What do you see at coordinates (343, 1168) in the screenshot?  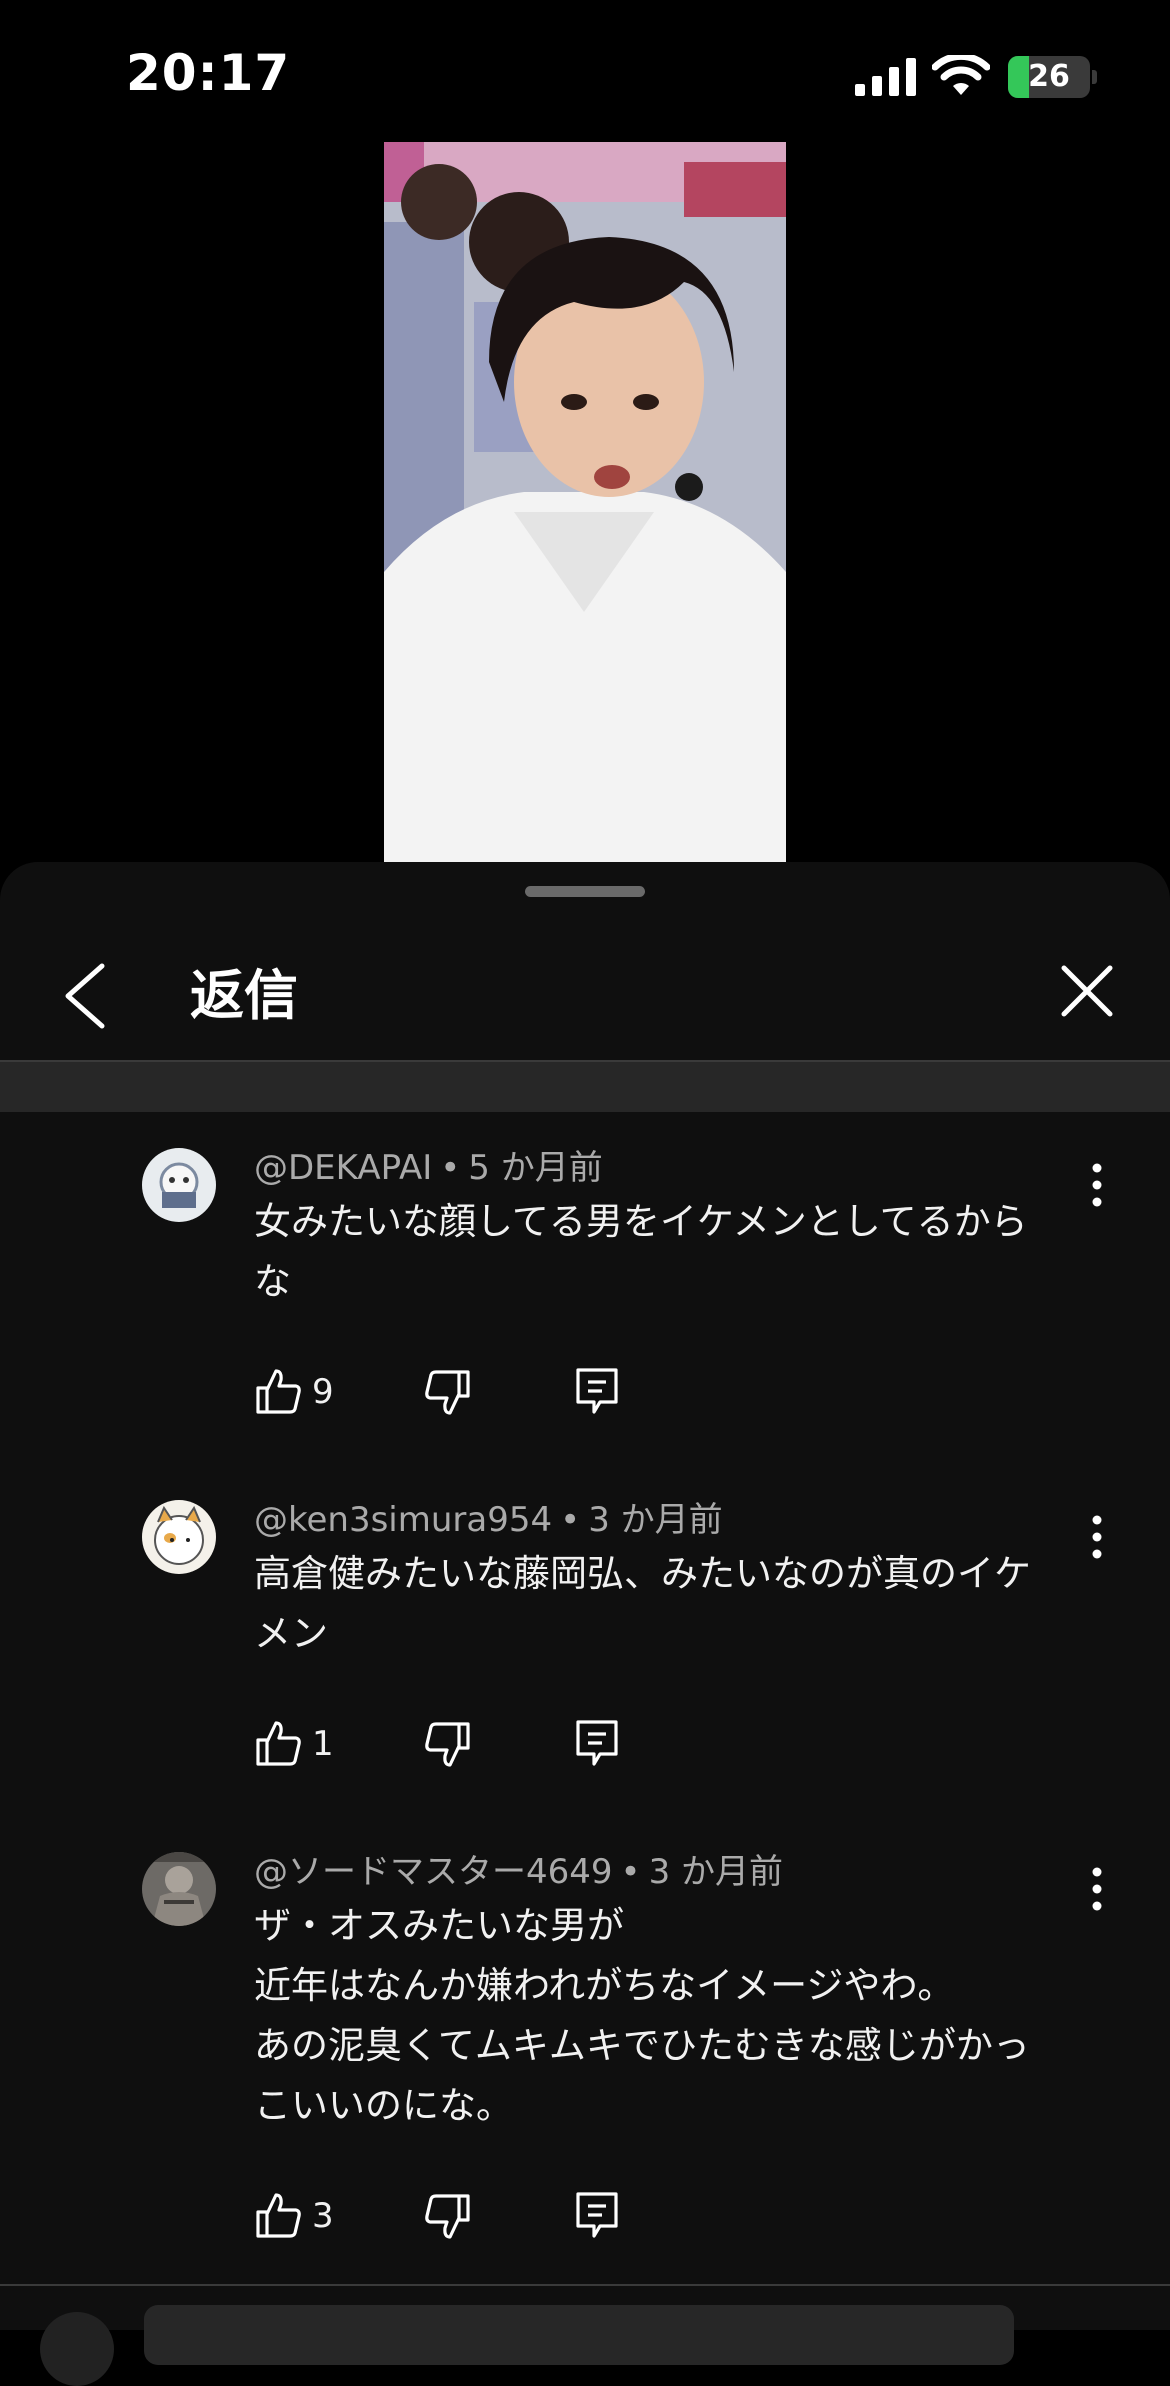 I see `comment-author: @DEKAPAI` at bounding box center [343, 1168].